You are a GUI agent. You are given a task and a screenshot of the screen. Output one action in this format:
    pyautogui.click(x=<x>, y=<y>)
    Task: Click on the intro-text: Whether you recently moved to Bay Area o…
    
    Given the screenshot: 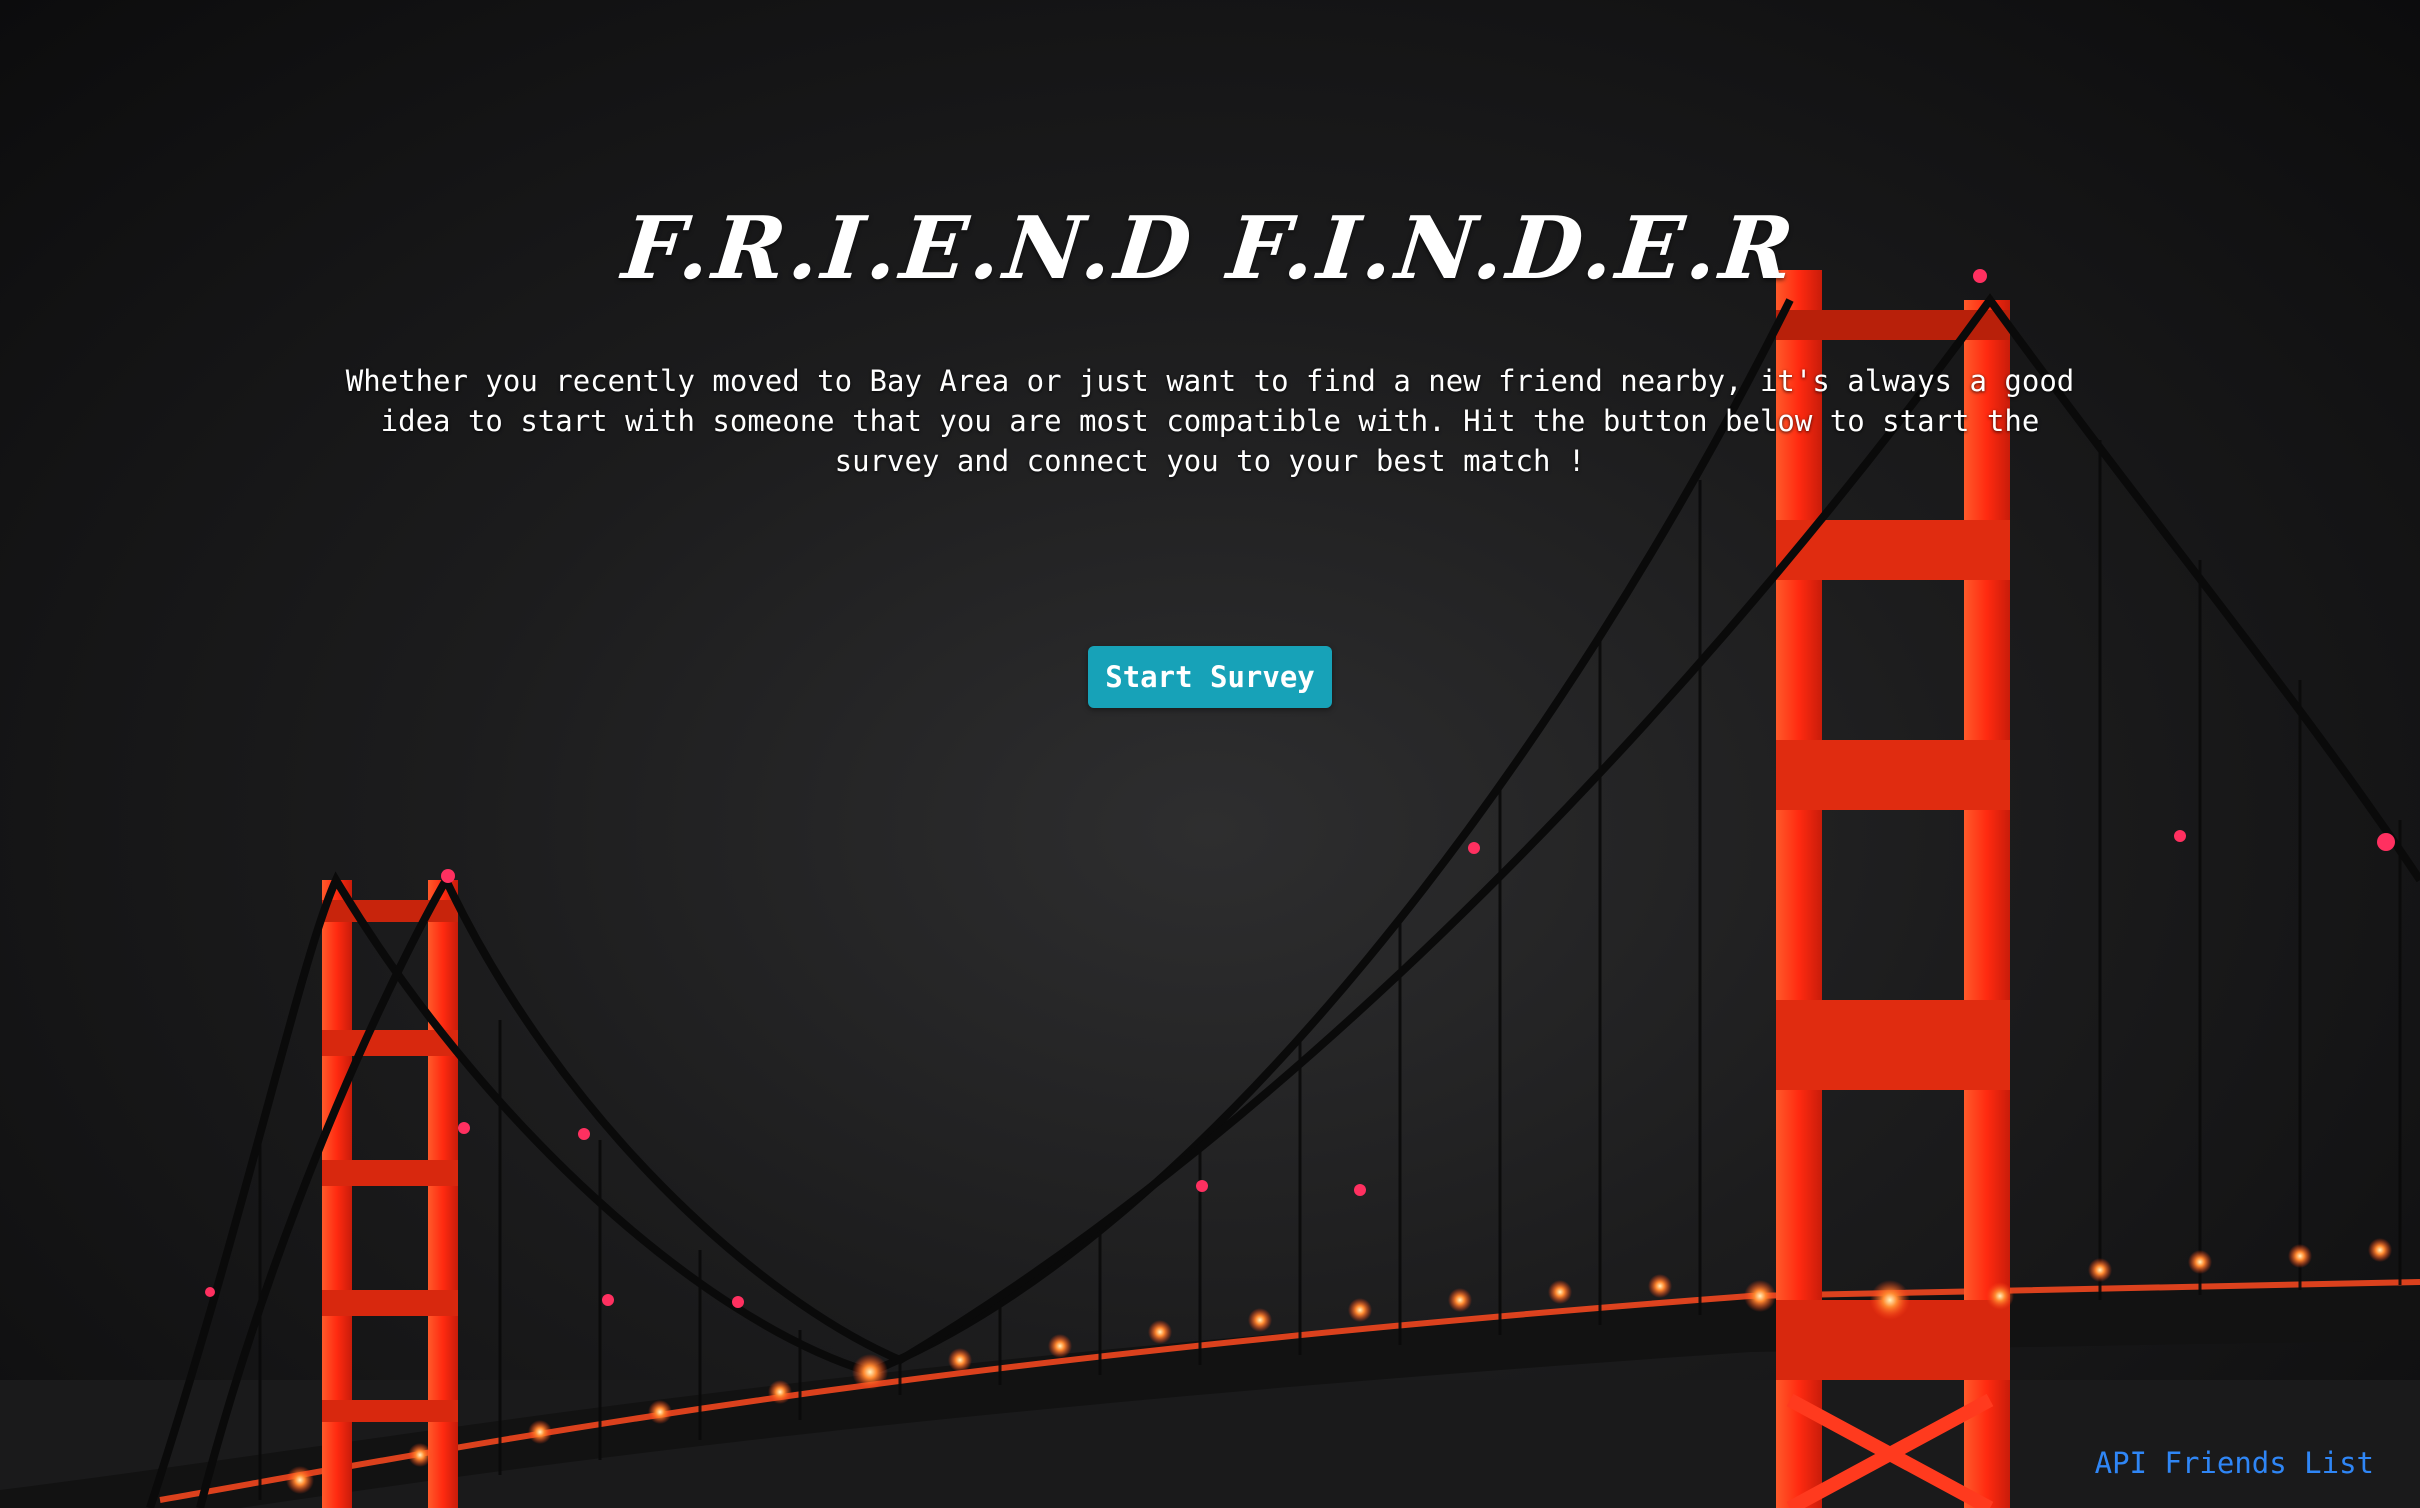 What is the action you would take?
    pyautogui.click(x=1210, y=421)
    